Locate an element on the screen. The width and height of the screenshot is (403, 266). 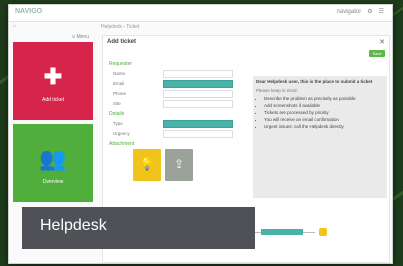
form-row: Name is located at coordinates (178, 73).